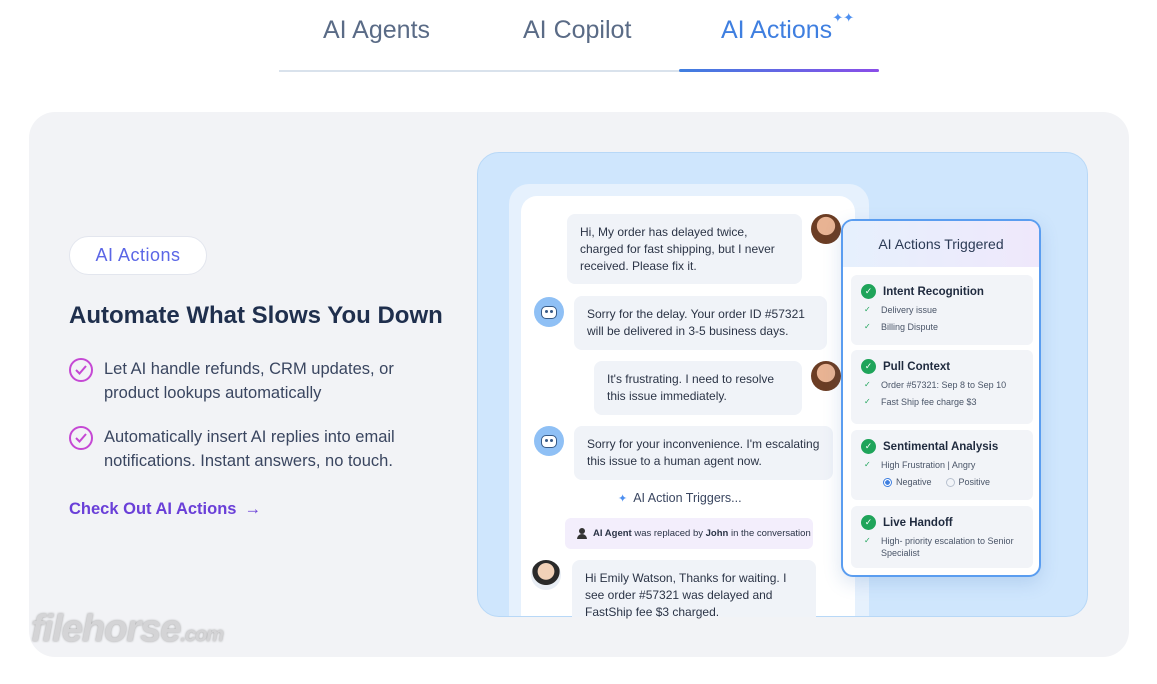 The image size is (1157, 684). What do you see at coordinates (933, 291) in the screenshot?
I see `action-group-title: Intent Recognition` at bounding box center [933, 291].